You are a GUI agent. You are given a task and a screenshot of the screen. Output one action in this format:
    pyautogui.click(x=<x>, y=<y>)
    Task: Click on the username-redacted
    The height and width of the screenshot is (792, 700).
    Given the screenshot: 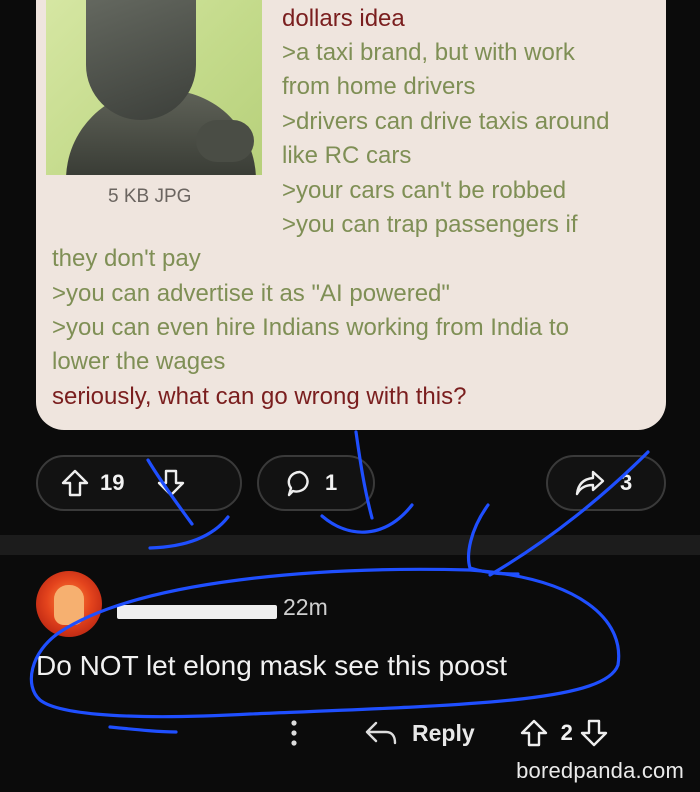 What is the action you would take?
    pyautogui.click(x=197, y=608)
    